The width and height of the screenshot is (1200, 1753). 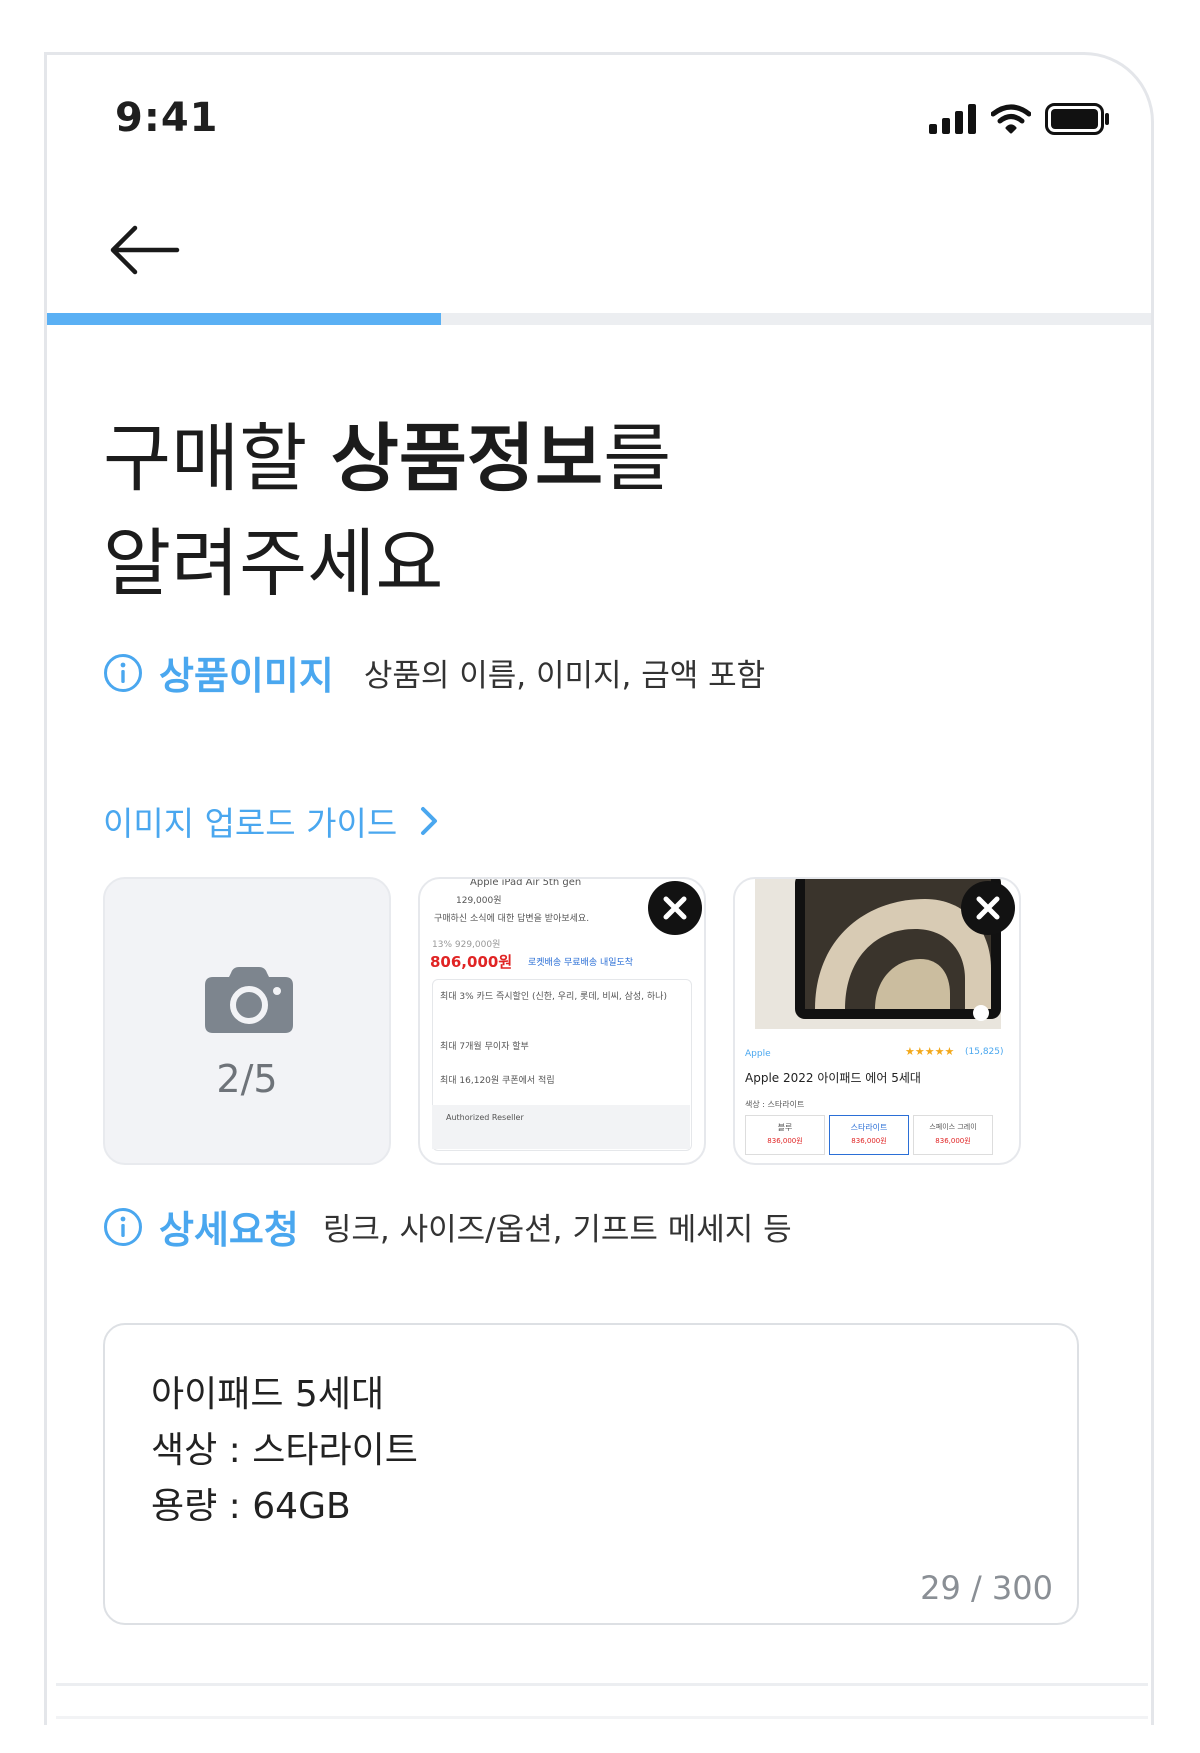 What do you see at coordinates (479, 901) in the screenshot?
I see `shot1-old-price: 129,000원` at bounding box center [479, 901].